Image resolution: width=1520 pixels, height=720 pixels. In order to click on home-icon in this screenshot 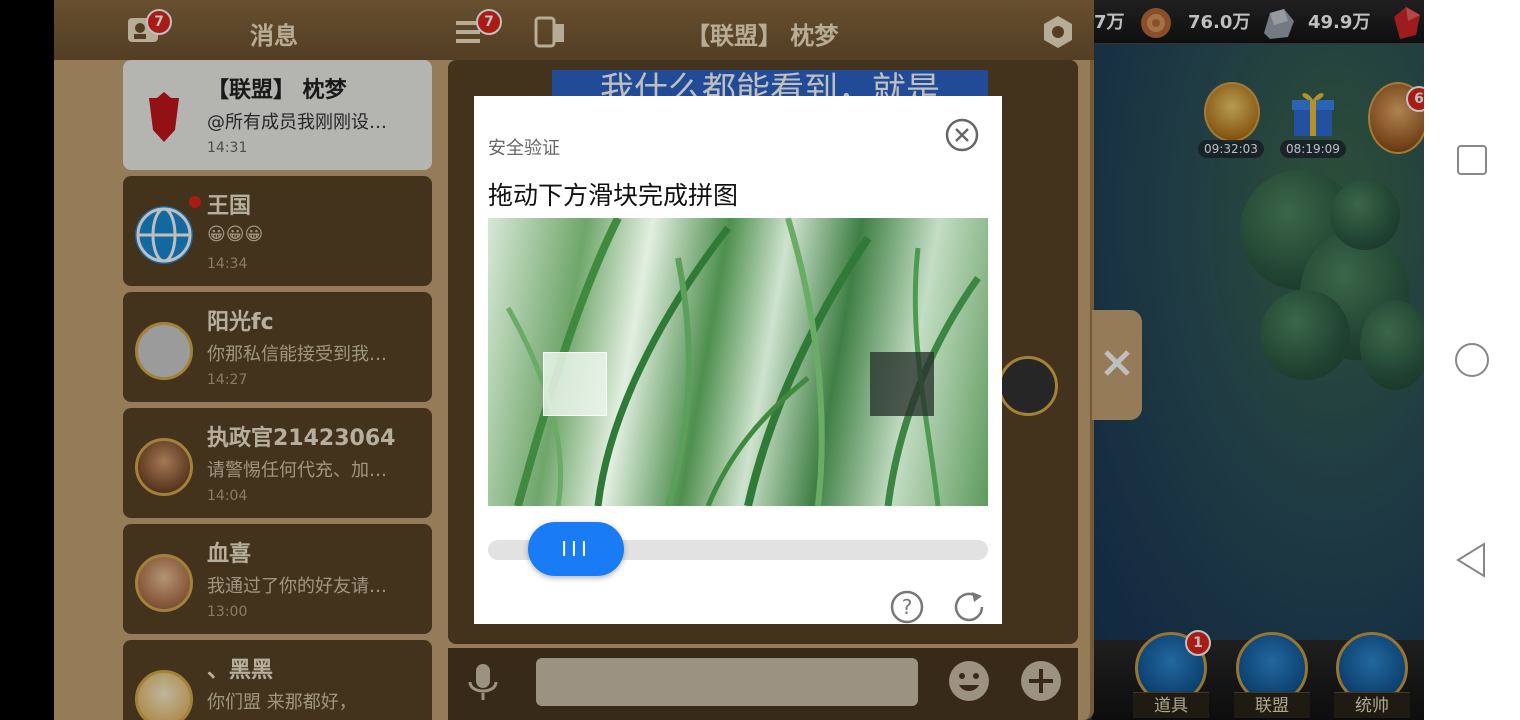, I will do `click(1472, 360)`.